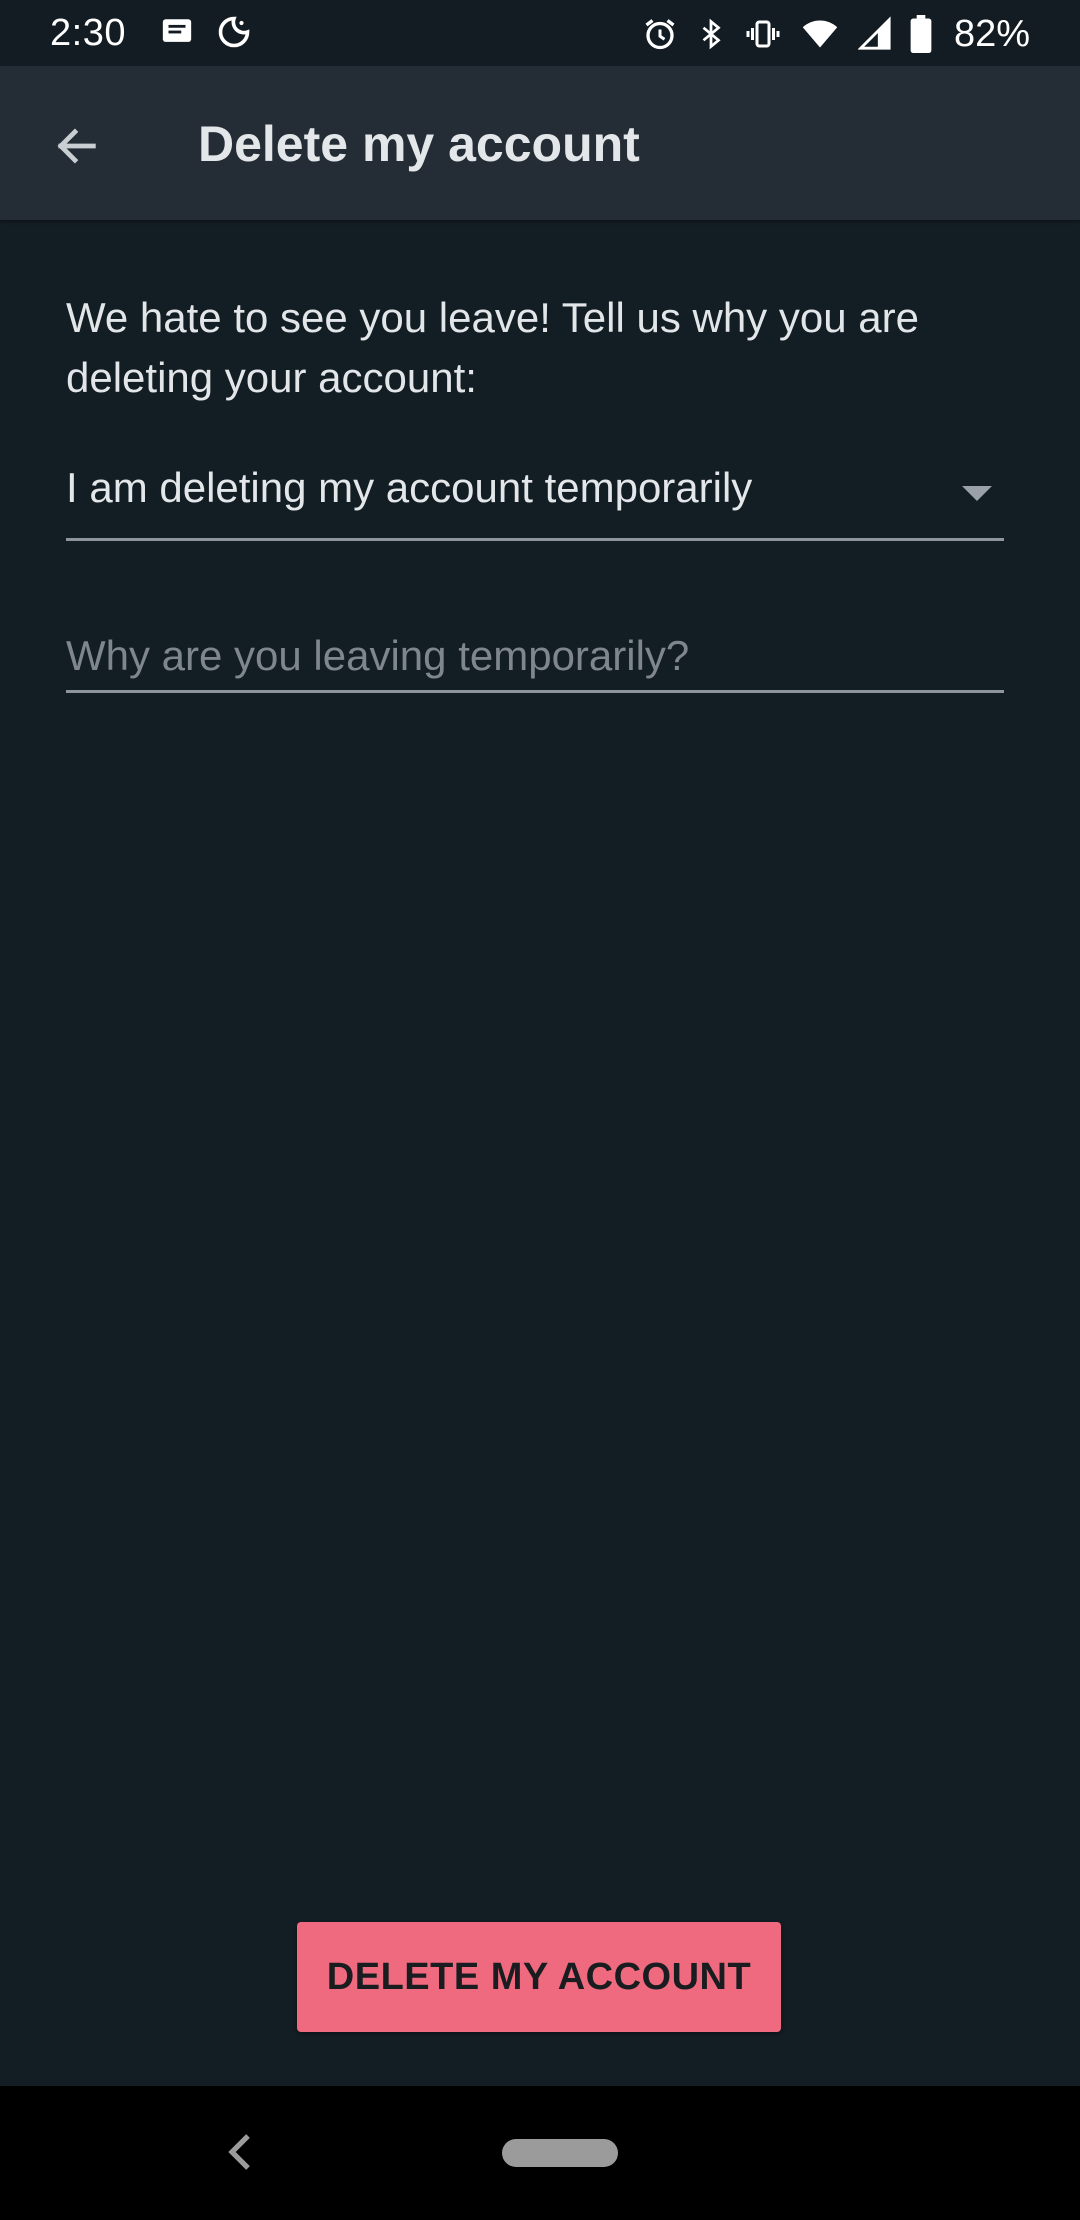 The image size is (1080, 2220). What do you see at coordinates (206, 32) in the screenshot?
I see `status-left-icons` at bounding box center [206, 32].